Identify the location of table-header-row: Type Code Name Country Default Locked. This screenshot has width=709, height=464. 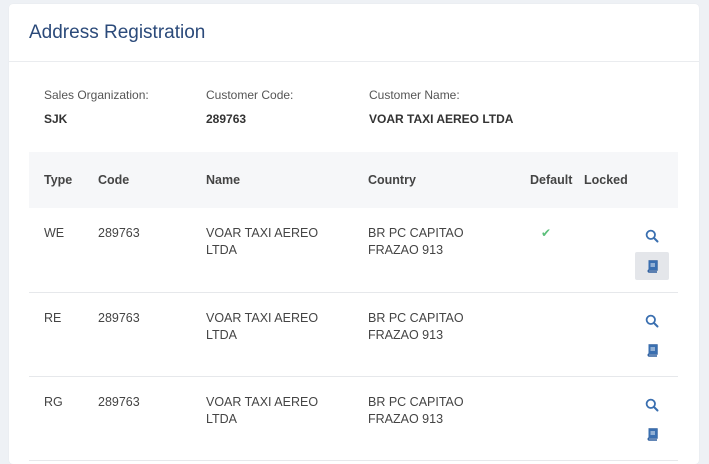
(353, 180).